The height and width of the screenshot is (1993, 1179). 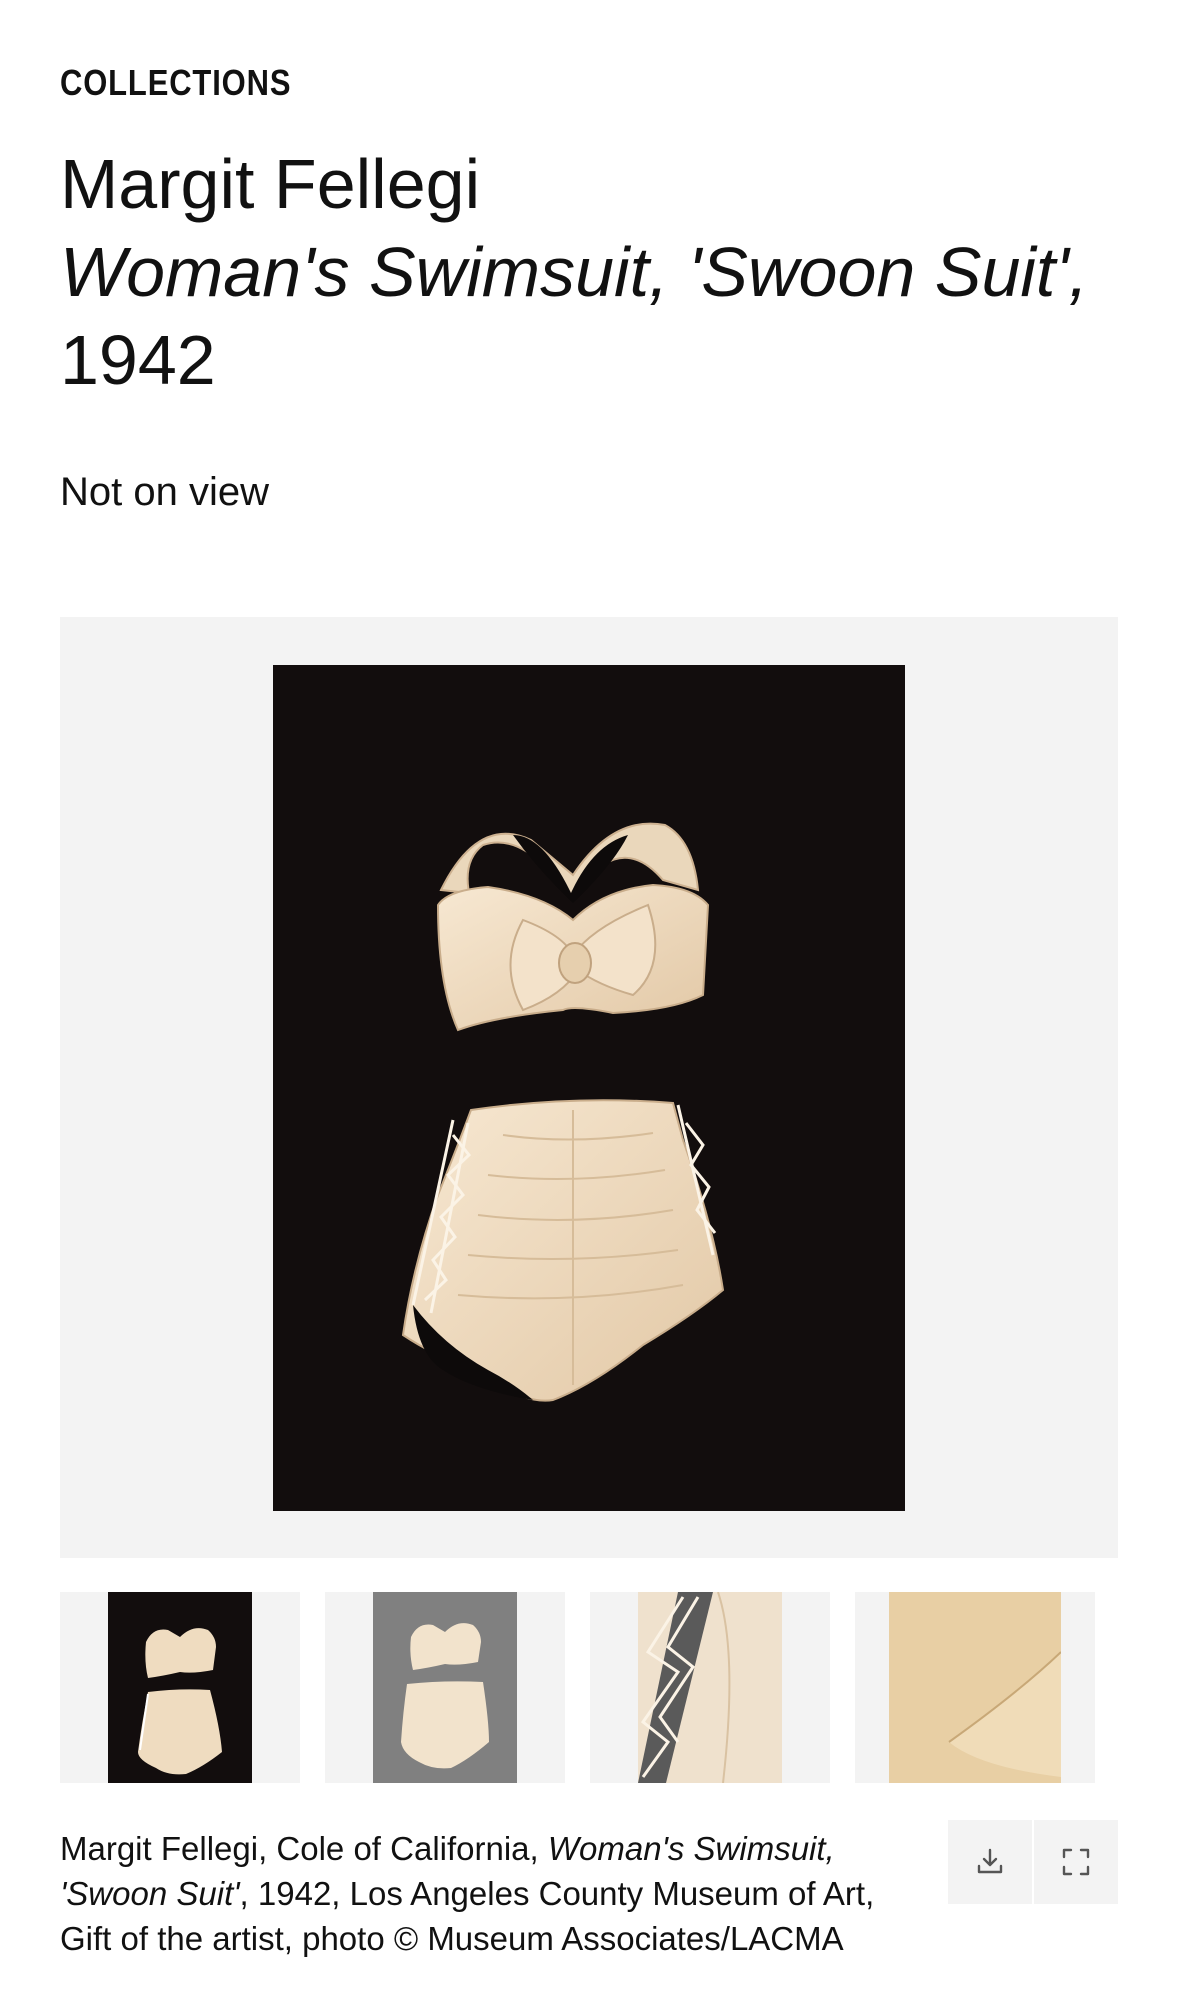 I want to click on fullscreen-button, so click(x=1076, y=1862).